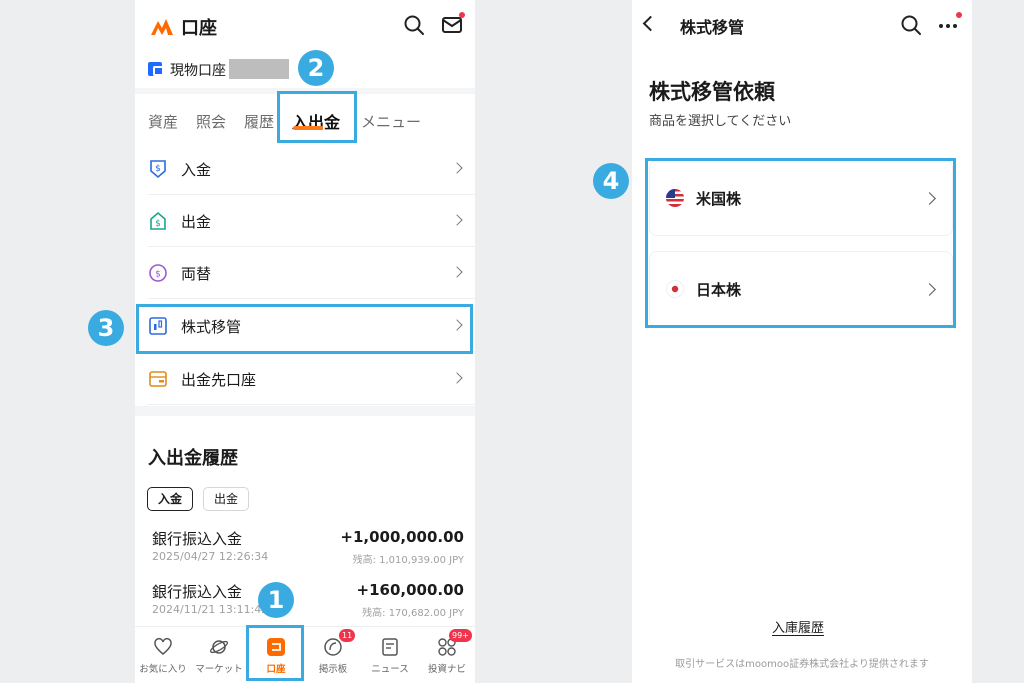  Describe the element at coordinates (211, 121) in the screenshot. I see `tab-inquiry: 照会` at that location.